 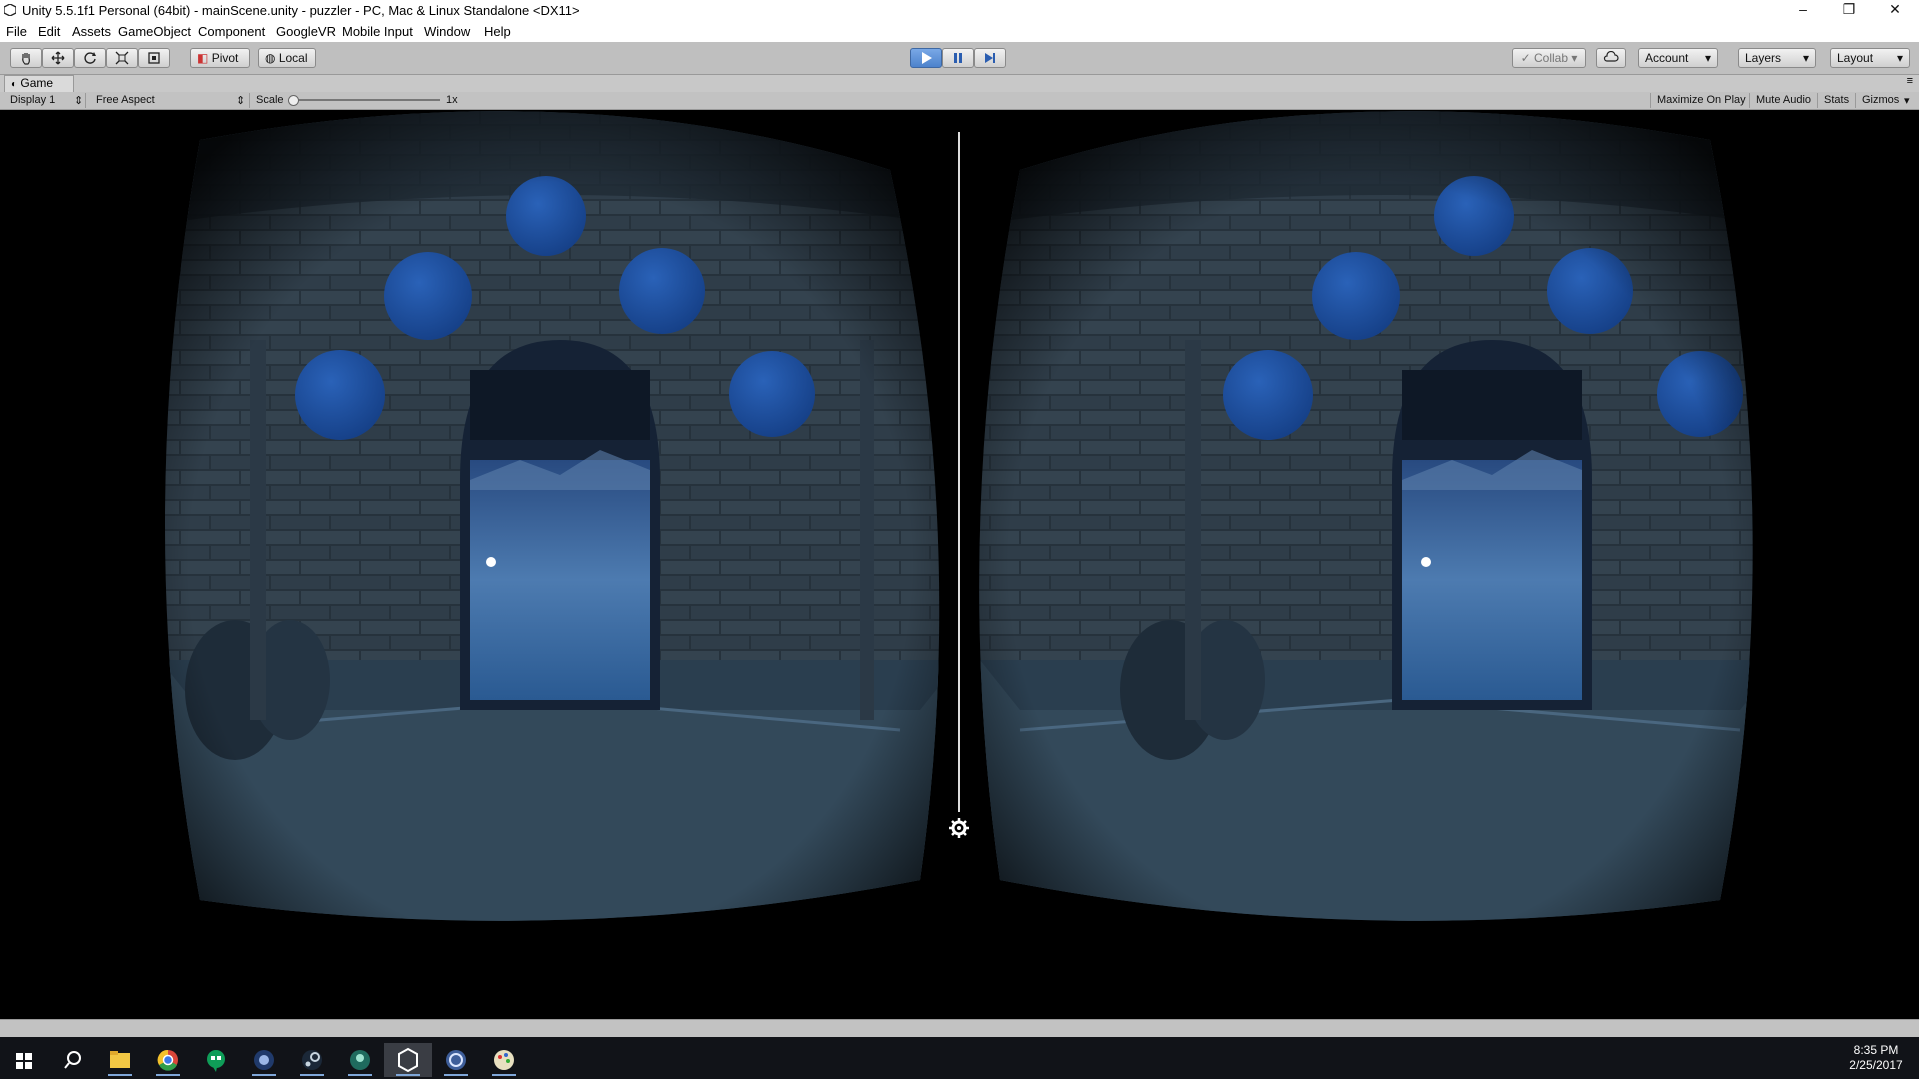 I want to click on clock-date: 2/25/2017, so click(x=1876, y=1065).